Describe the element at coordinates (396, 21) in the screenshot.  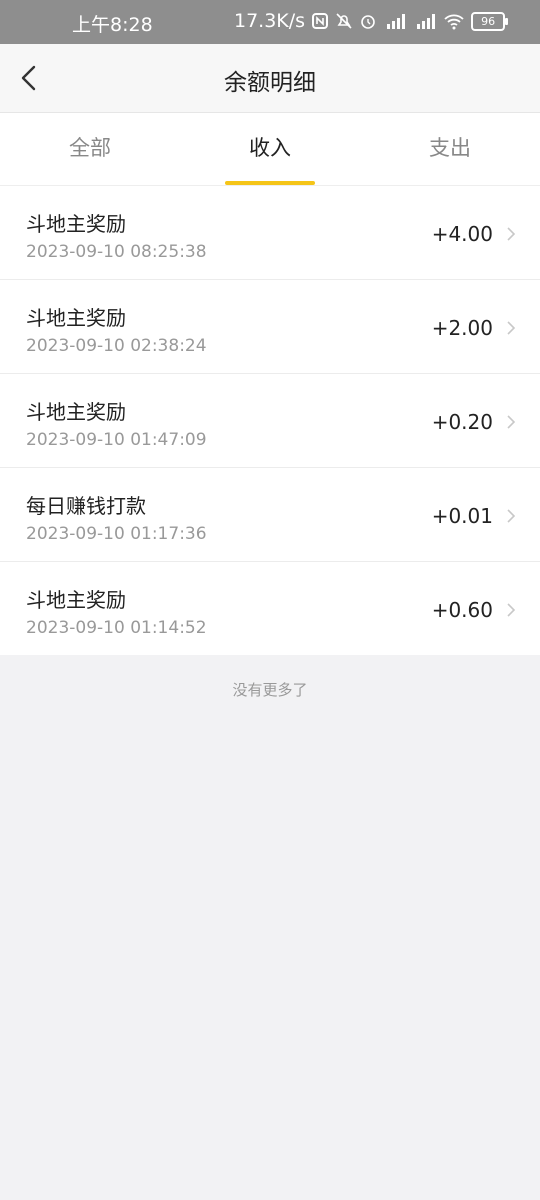
I see `signal-hd-icon` at that location.